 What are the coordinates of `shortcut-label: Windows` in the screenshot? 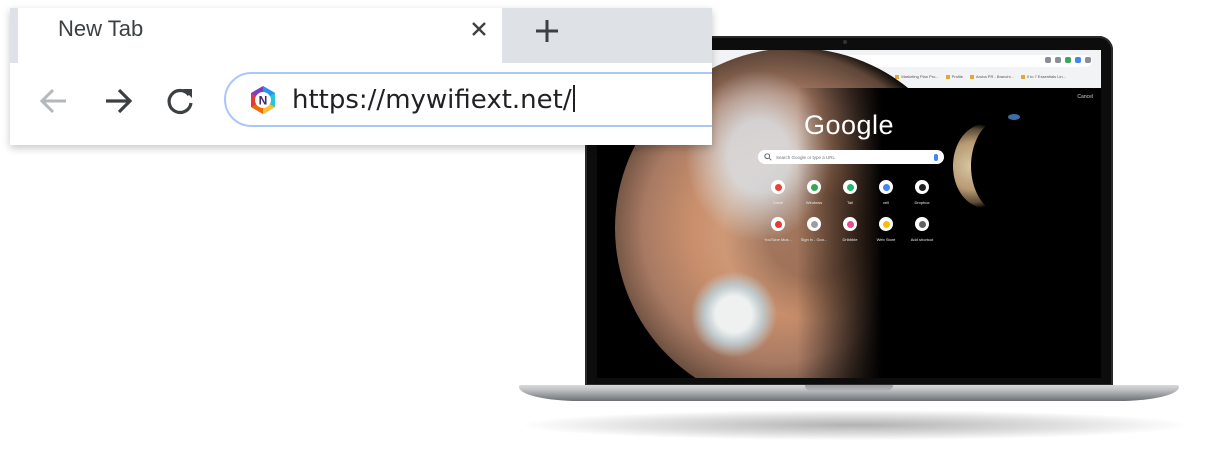 It's located at (814, 202).